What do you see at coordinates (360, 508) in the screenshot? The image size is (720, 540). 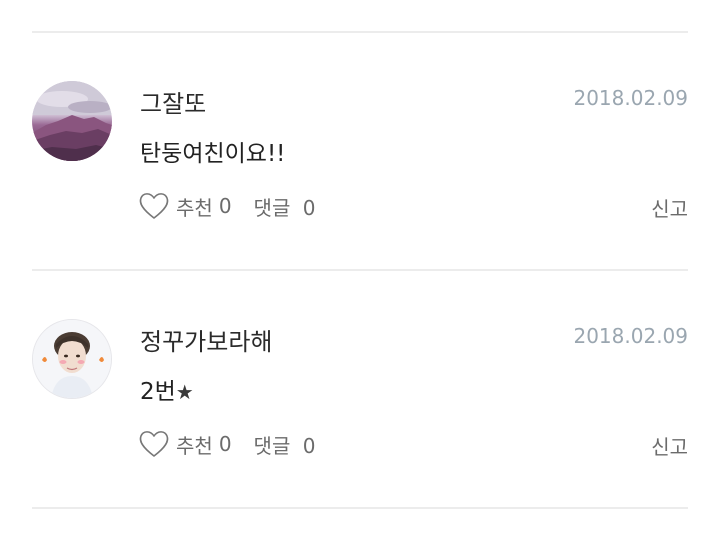 I see `bottom-divider` at bounding box center [360, 508].